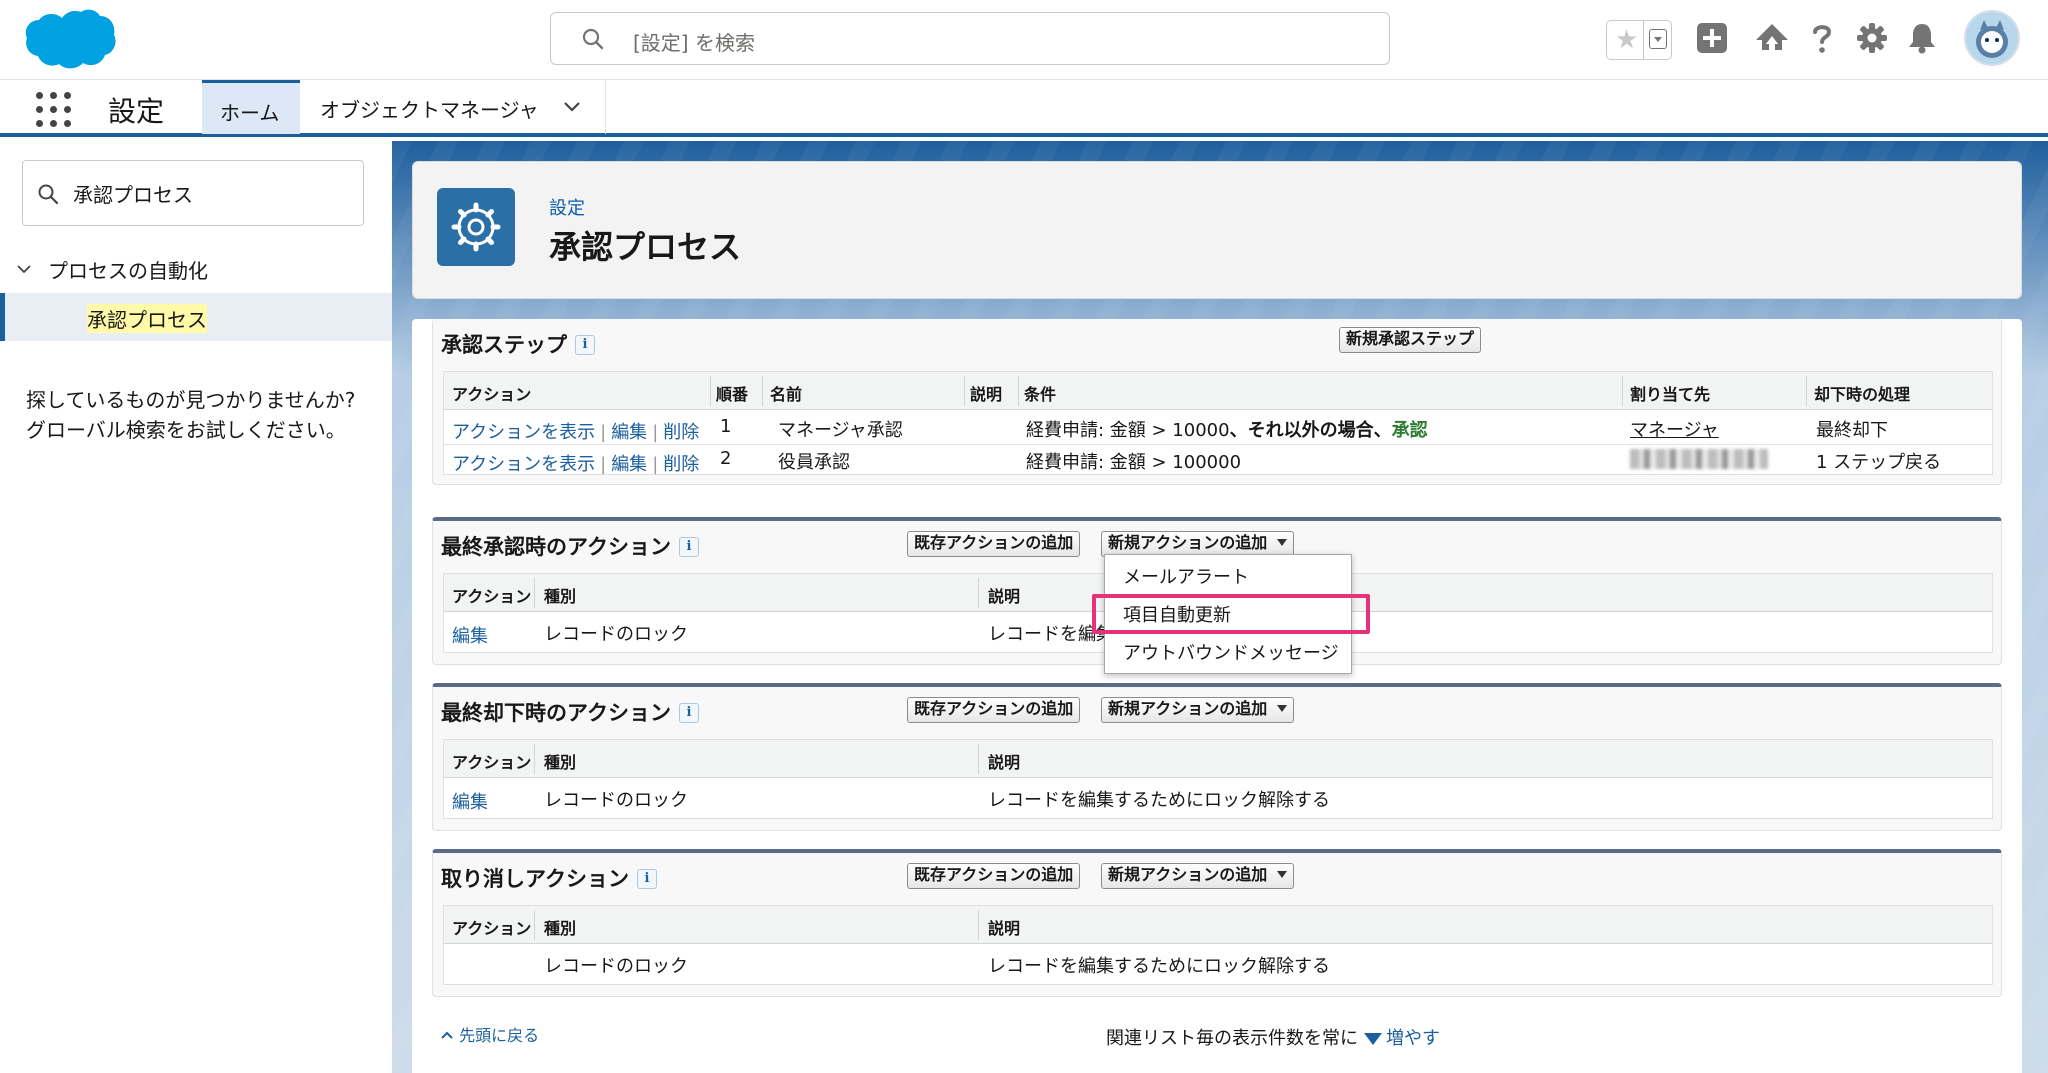 This screenshot has height=1073, width=2048. What do you see at coordinates (1218, 945) in the screenshot?
I see `recall-actions-table: アクション 種別 説明 レコードのロック レコードを編集するためにロック解除する` at bounding box center [1218, 945].